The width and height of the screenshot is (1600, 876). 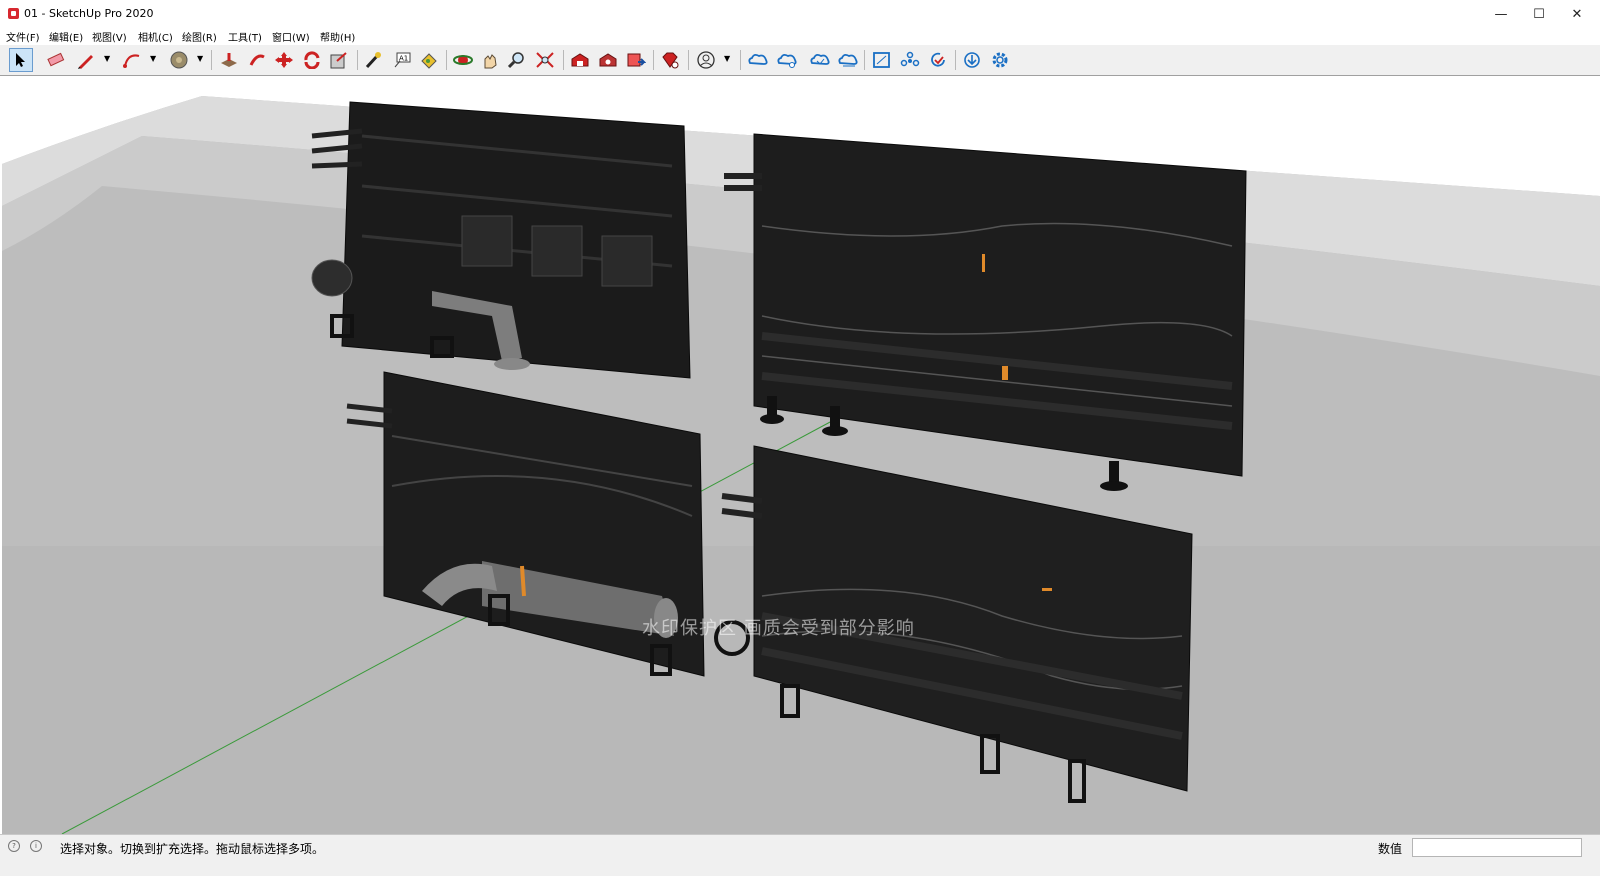 What do you see at coordinates (56, 60) in the screenshot?
I see `eraser-icon` at bounding box center [56, 60].